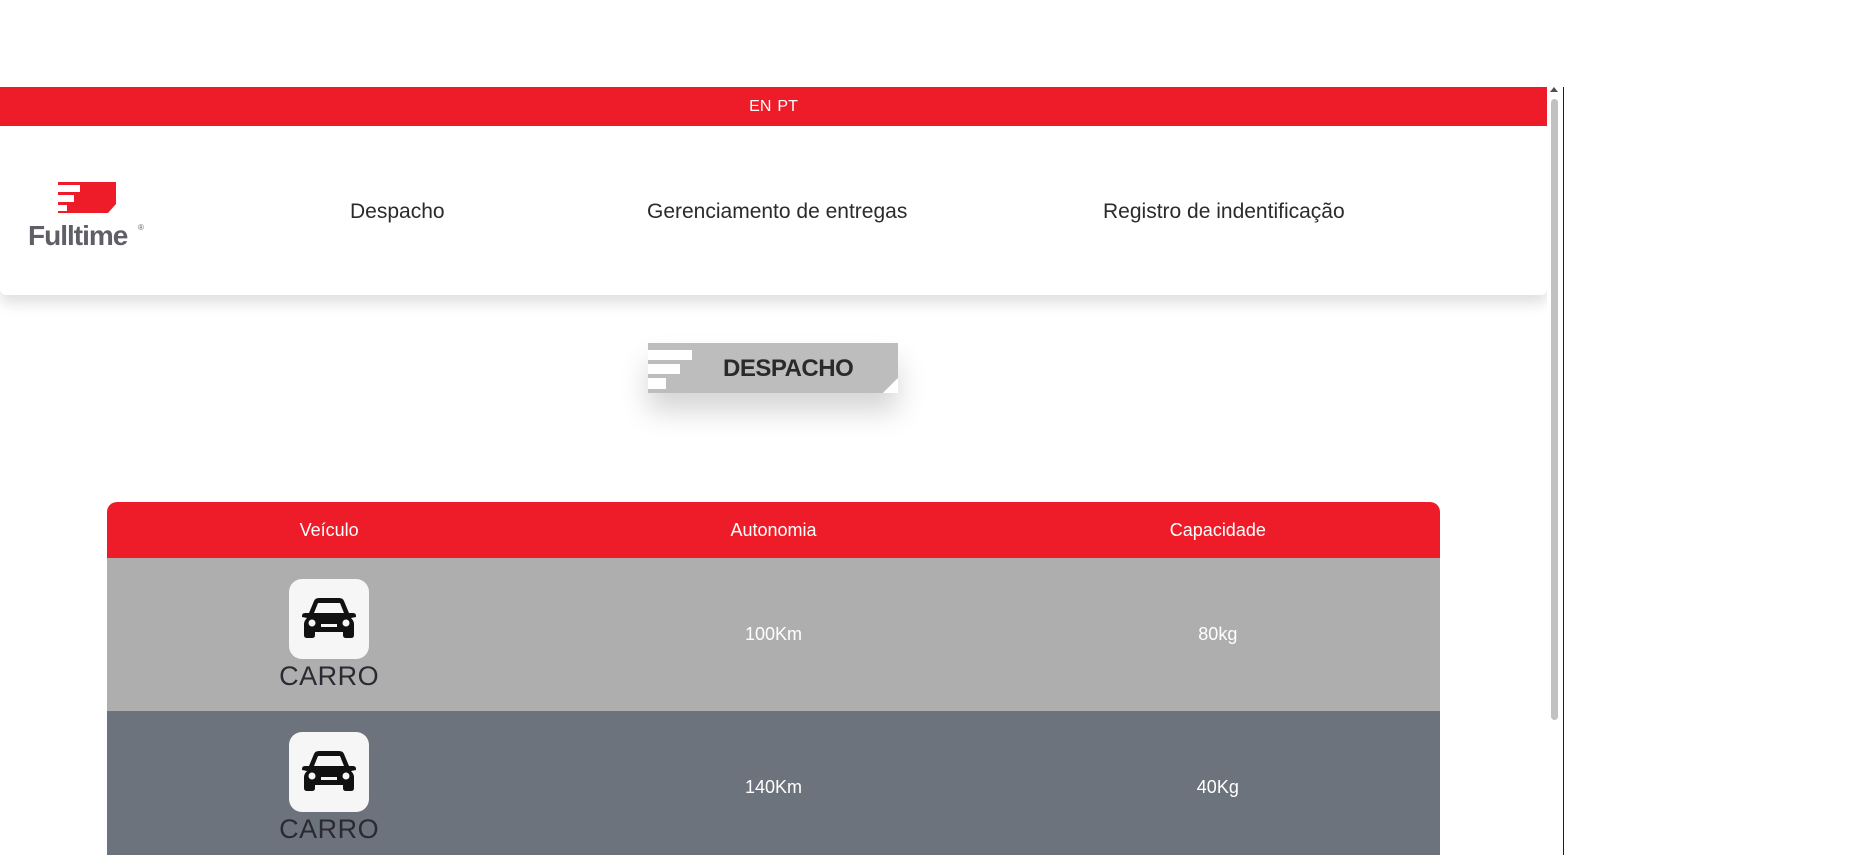  I want to click on language-bar: EN PT, so click(773, 106).